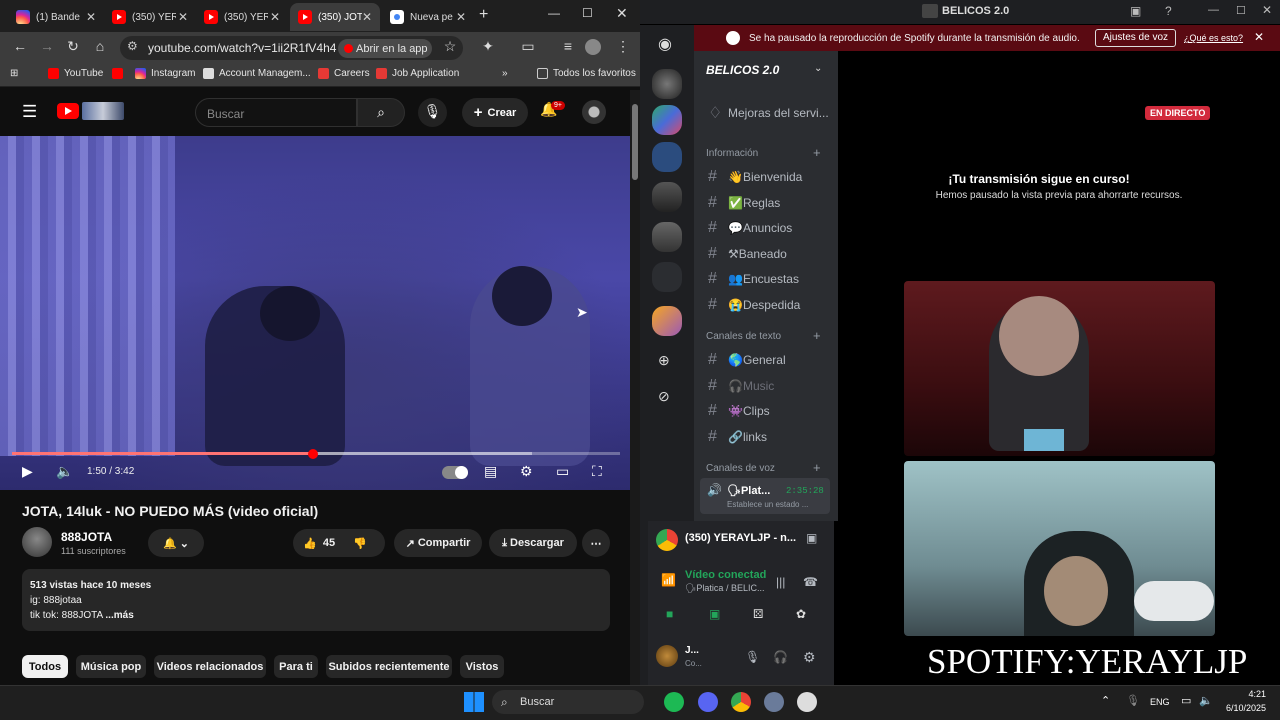 The image size is (1280, 720). I want to click on windows-start-icon, so click(474, 702).